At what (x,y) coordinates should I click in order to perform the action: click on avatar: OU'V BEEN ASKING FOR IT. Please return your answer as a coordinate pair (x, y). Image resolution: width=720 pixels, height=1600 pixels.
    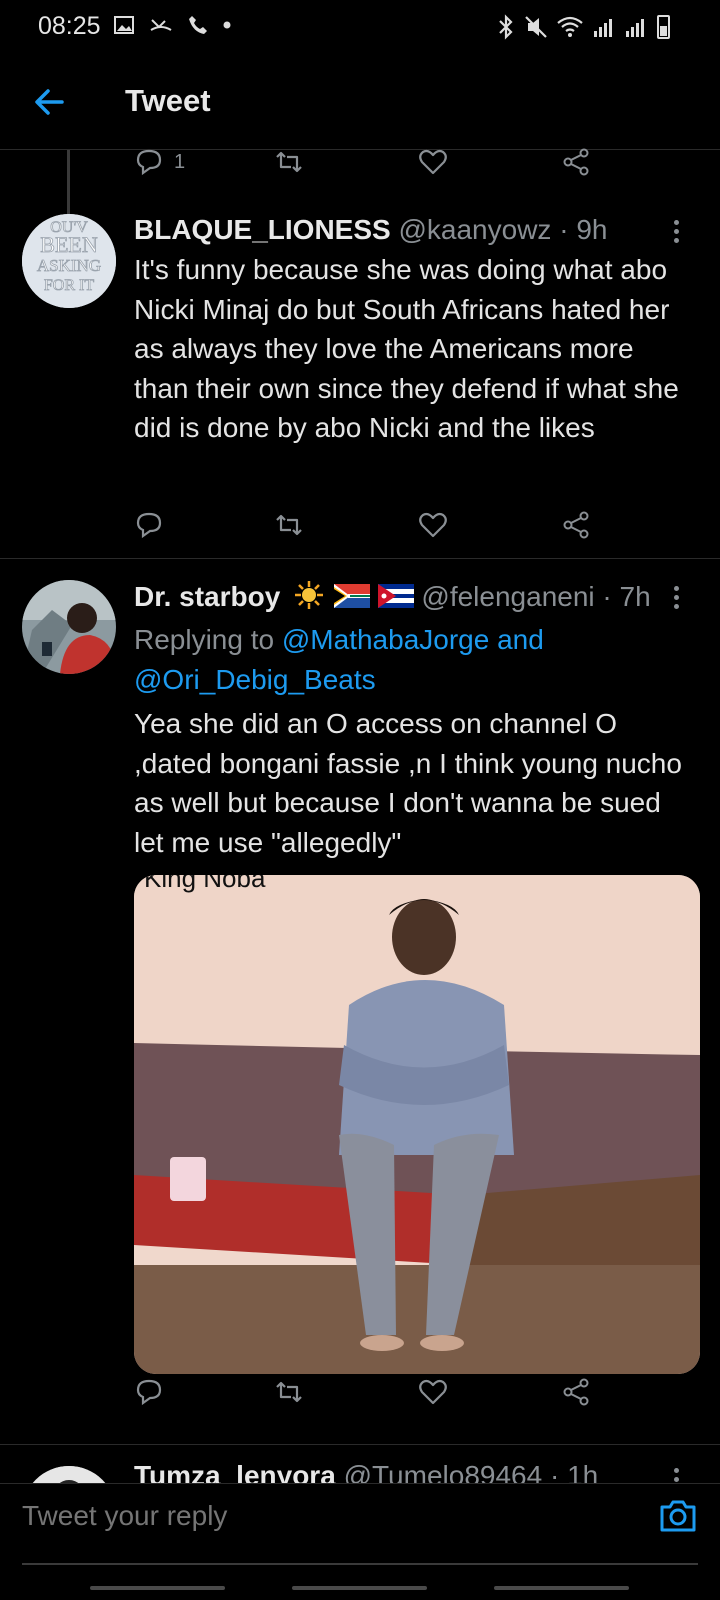
    Looking at the image, I should click on (69, 261).